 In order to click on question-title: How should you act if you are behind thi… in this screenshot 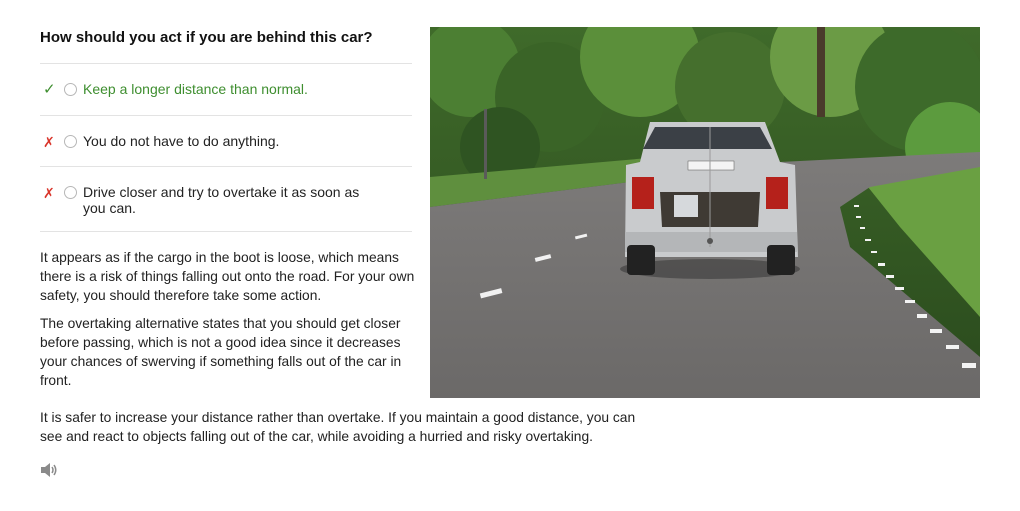, I will do `click(206, 37)`.